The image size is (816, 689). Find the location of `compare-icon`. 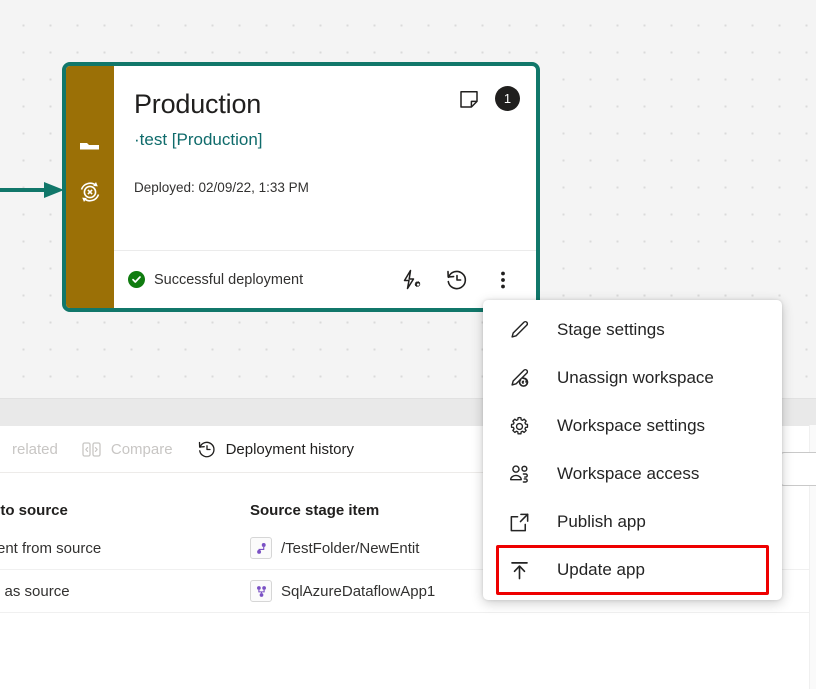

compare-icon is located at coordinates (92, 449).